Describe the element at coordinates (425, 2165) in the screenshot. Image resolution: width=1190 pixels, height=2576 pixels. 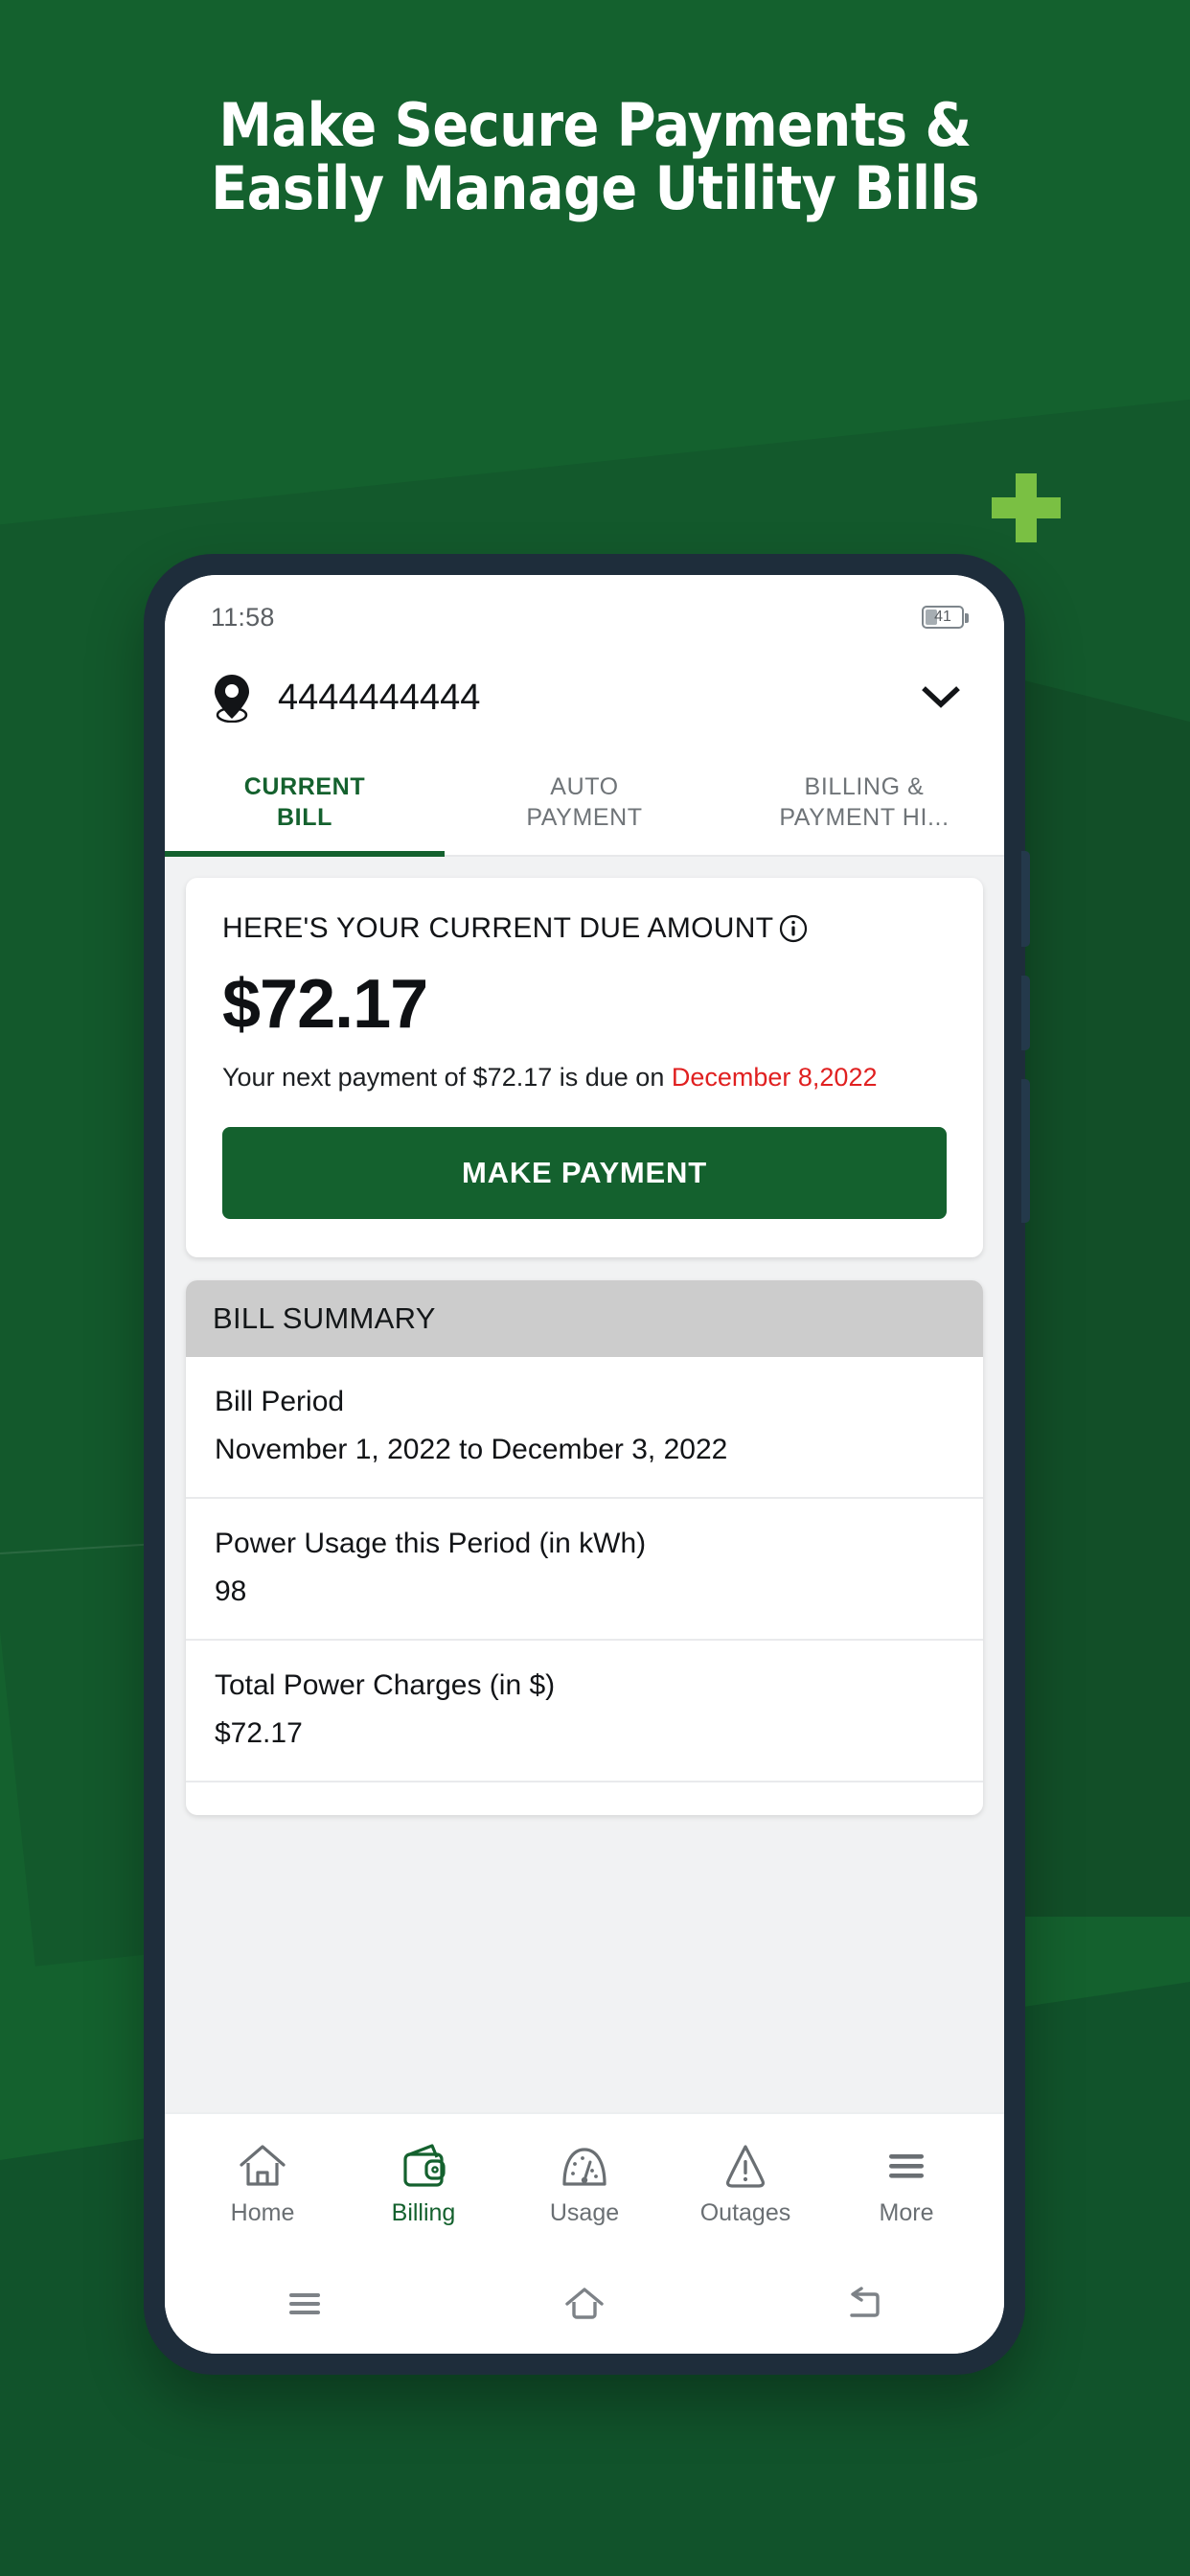
I see `wallet-icon` at that location.